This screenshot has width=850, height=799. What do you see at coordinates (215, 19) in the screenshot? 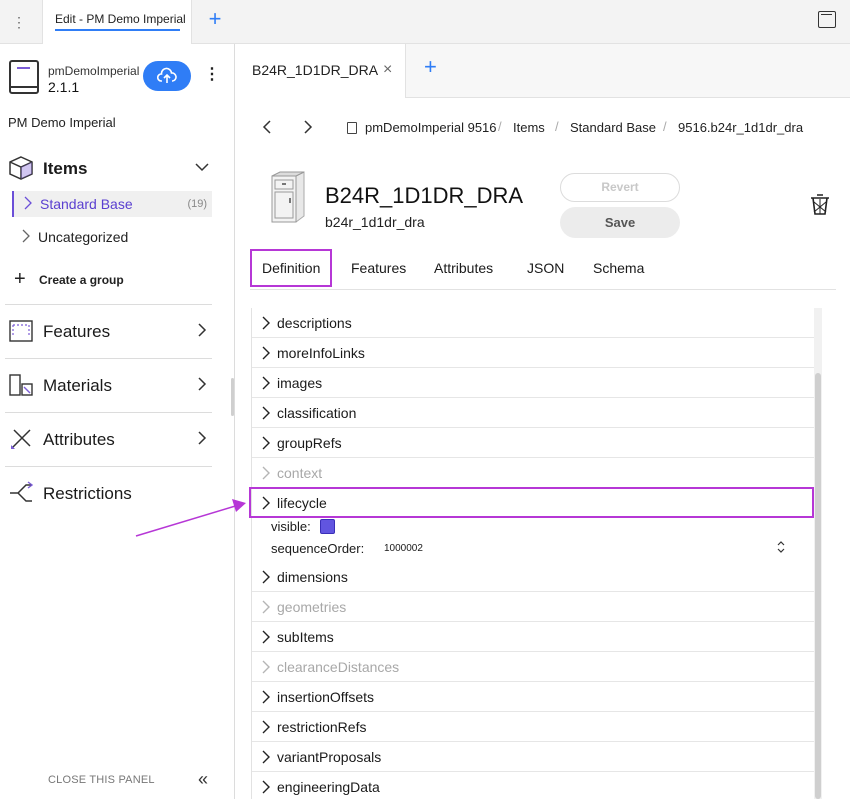
I see `new-tab-icon: +` at bounding box center [215, 19].